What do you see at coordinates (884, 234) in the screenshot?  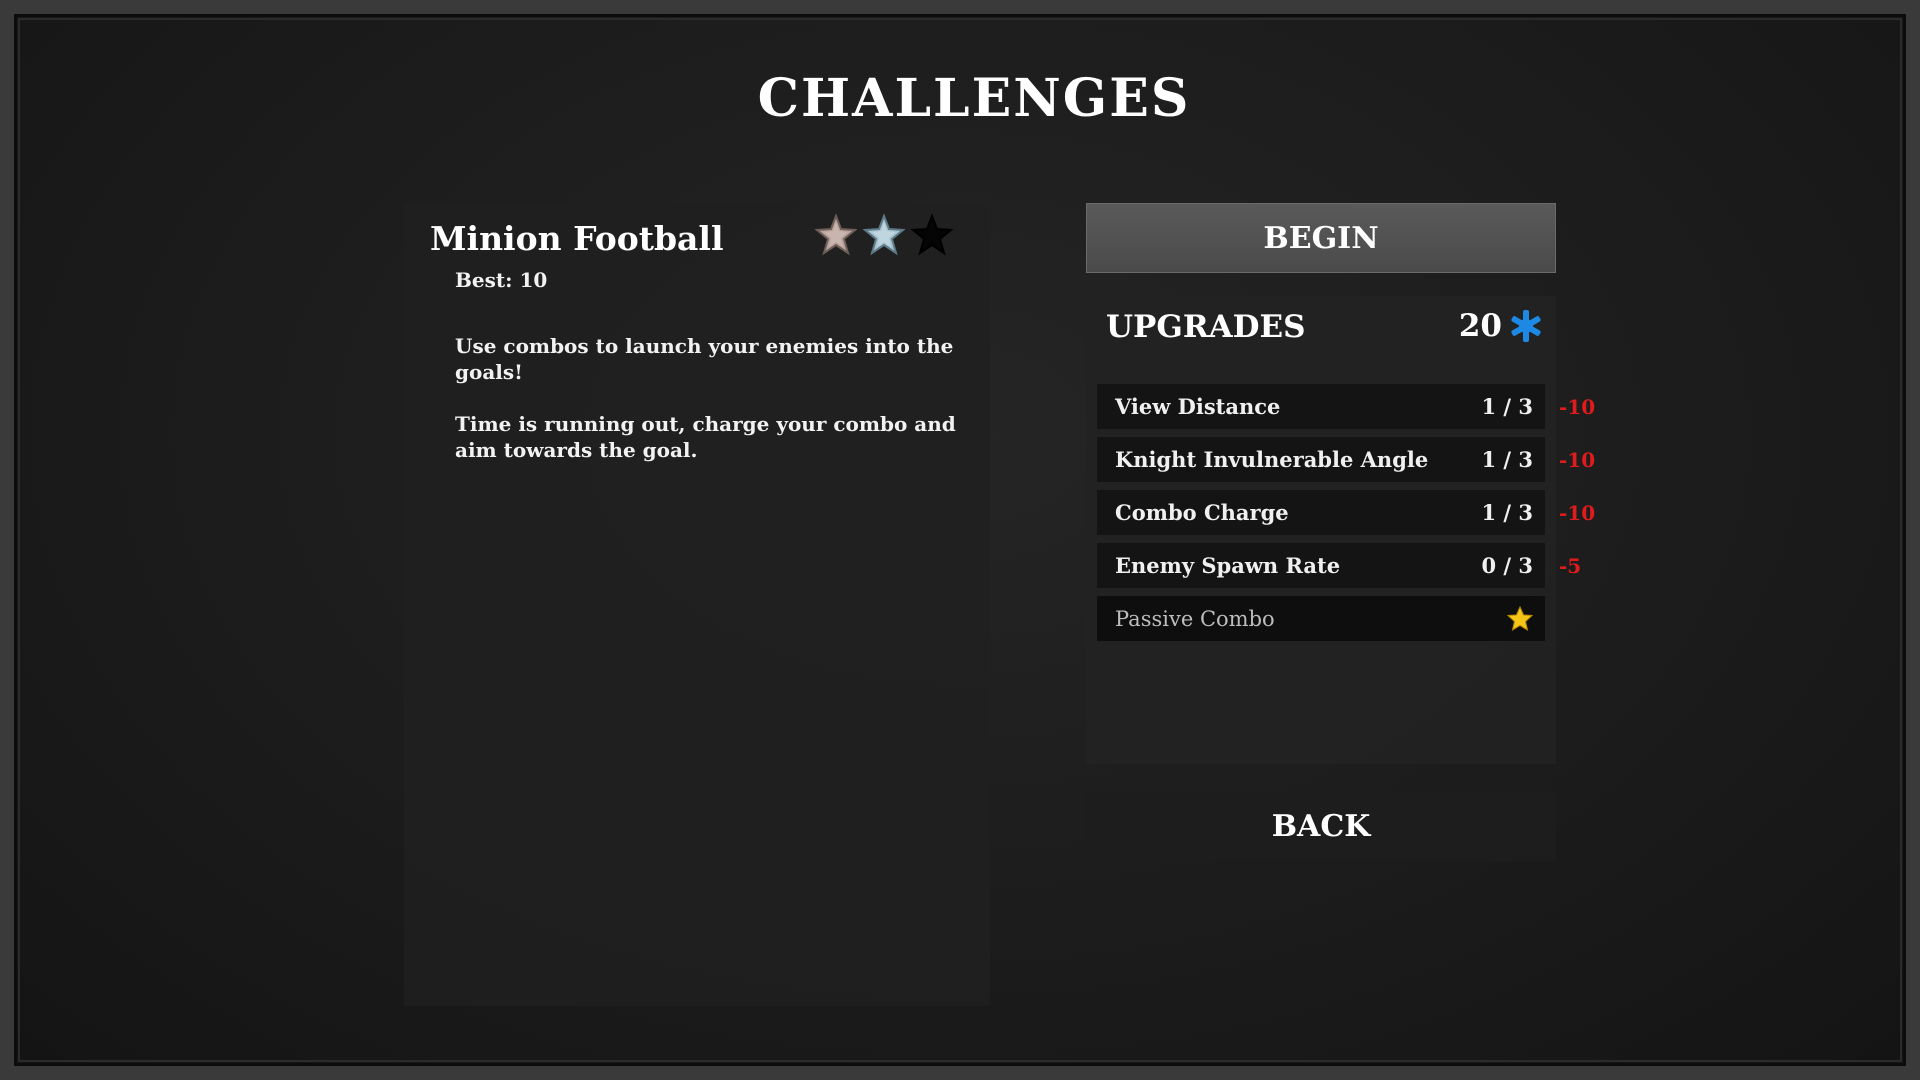 I see `silver-star-icon` at bounding box center [884, 234].